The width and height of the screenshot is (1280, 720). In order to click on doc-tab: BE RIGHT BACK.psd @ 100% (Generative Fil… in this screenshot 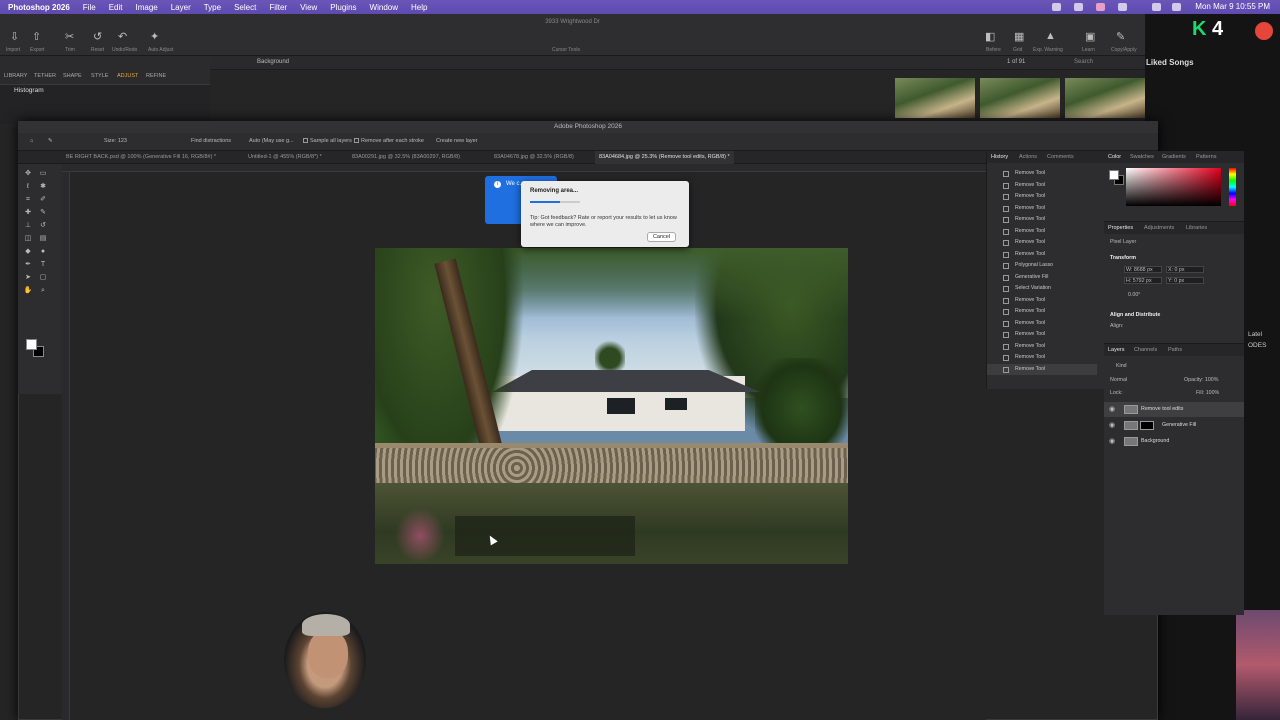, I will do `click(141, 157)`.